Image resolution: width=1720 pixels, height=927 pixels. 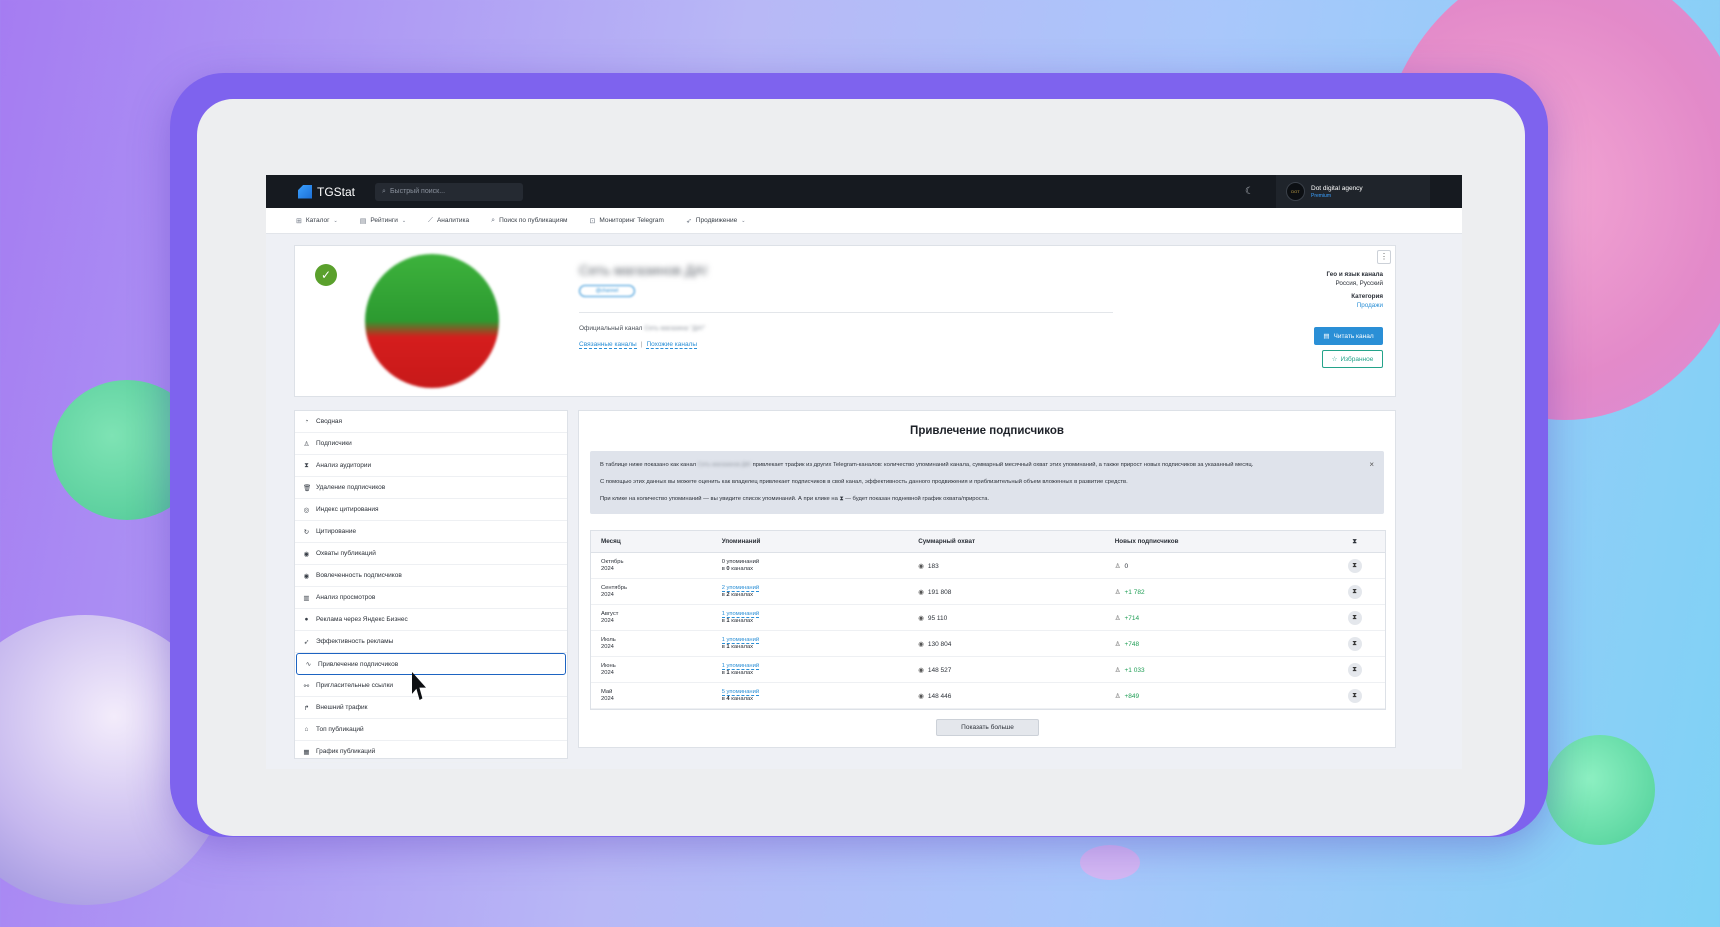 What do you see at coordinates (1219, 696) in the screenshot?
I see `new-subs-cell: ♙ +849` at bounding box center [1219, 696].